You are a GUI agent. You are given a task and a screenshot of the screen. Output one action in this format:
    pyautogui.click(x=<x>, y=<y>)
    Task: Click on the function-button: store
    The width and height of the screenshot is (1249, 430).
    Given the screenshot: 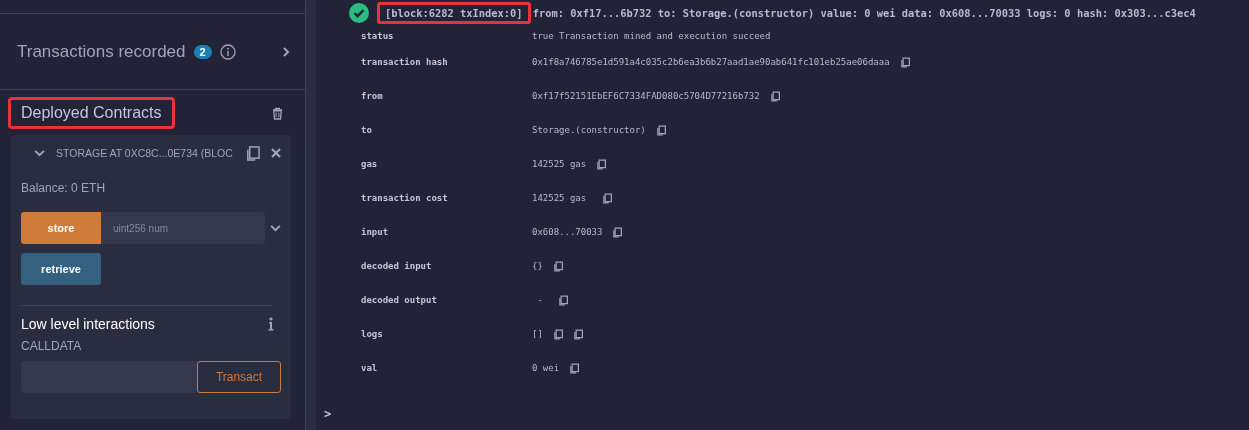 What is the action you would take?
    pyautogui.click(x=61, y=228)
    